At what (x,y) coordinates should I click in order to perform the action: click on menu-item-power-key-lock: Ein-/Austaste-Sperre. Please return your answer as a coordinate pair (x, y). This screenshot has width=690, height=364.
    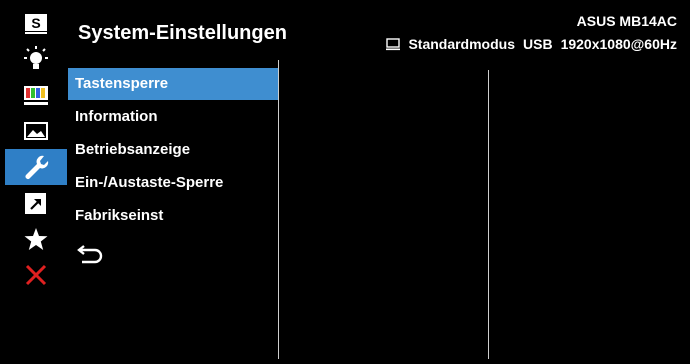
    Looking at the image, I should click on (173, 183).